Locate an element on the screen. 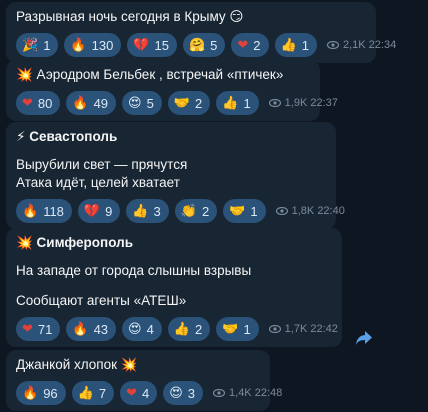 The height and width of the screenshot is (412, 428). reaction-heart-eyes: 😍 4 is located at coordinates (142, 329).